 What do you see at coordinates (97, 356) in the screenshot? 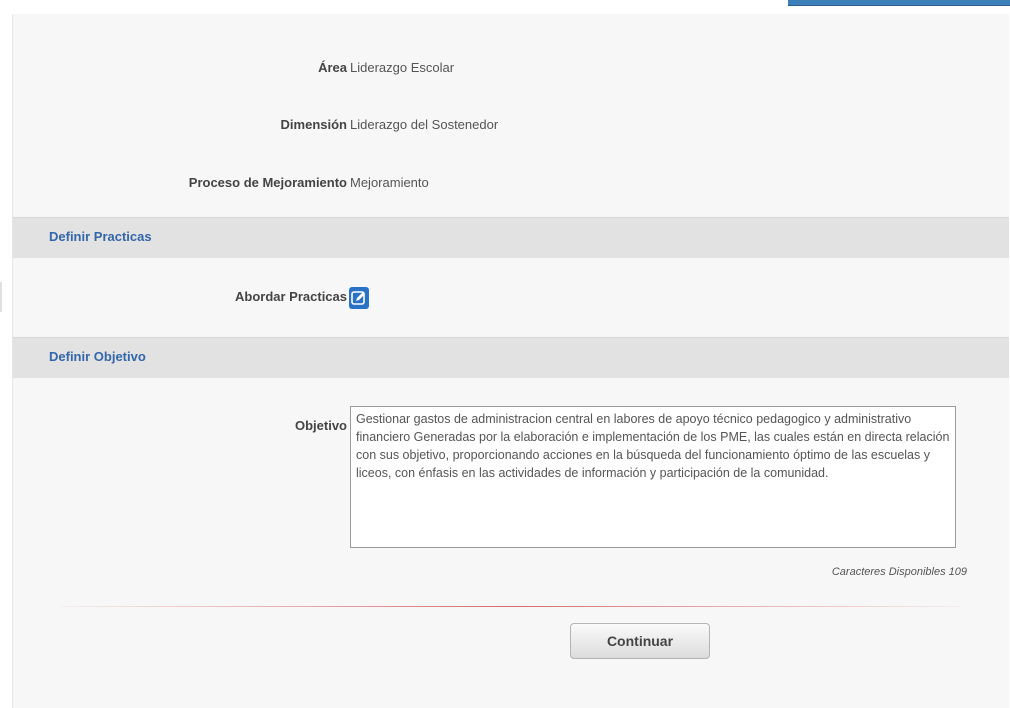
I see `definir-objetivo-title: Definir Objetivo` at bounding box center [97, 356].